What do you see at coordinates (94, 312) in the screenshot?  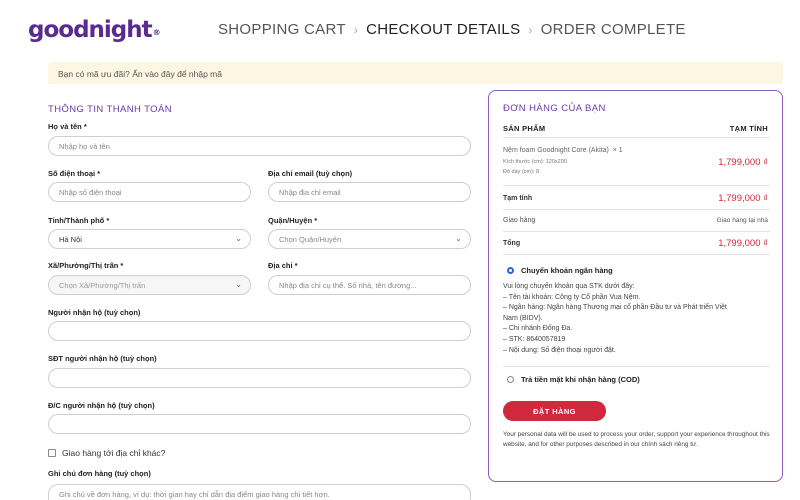 I see `receiver-name-label: Người nhận hộ (tuỳ chọn)` at bounding box center [94, 312].